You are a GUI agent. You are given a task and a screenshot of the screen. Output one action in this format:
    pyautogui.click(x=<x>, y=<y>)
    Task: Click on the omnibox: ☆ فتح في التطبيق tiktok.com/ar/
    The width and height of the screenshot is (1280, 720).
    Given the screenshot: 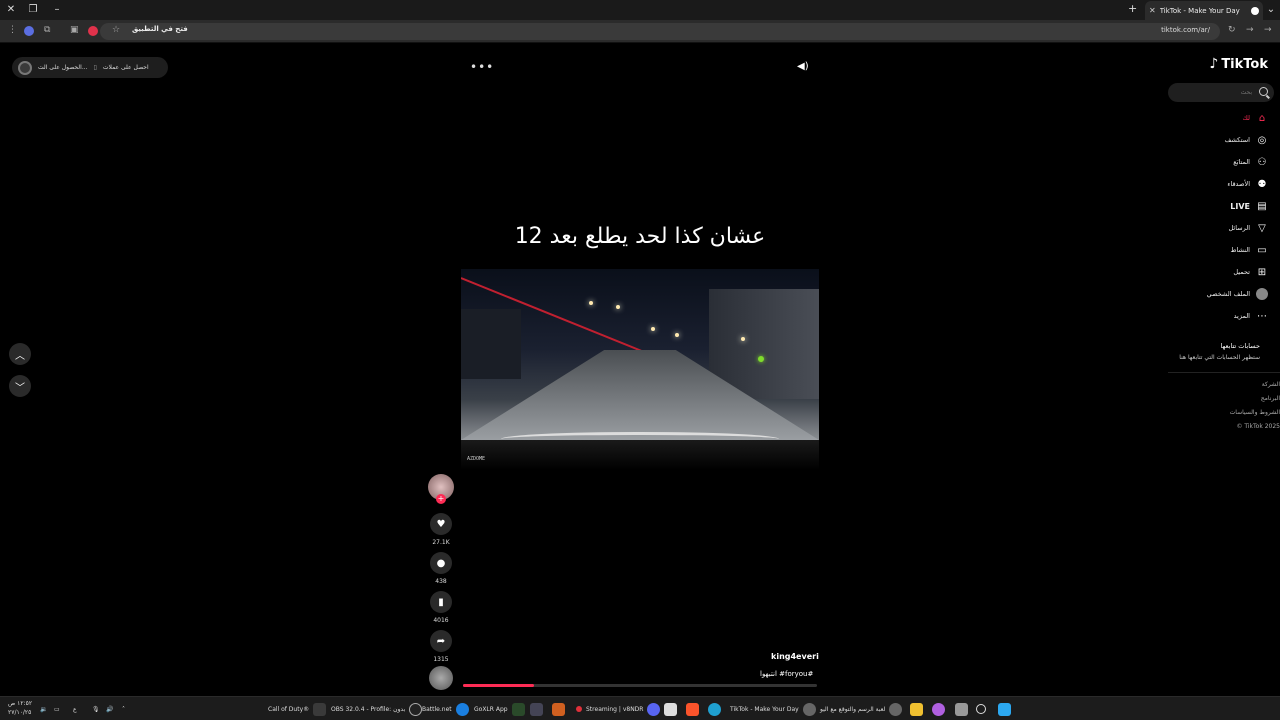 What is the action you would take?
    pyautogui.click(x=660, y=31)
    